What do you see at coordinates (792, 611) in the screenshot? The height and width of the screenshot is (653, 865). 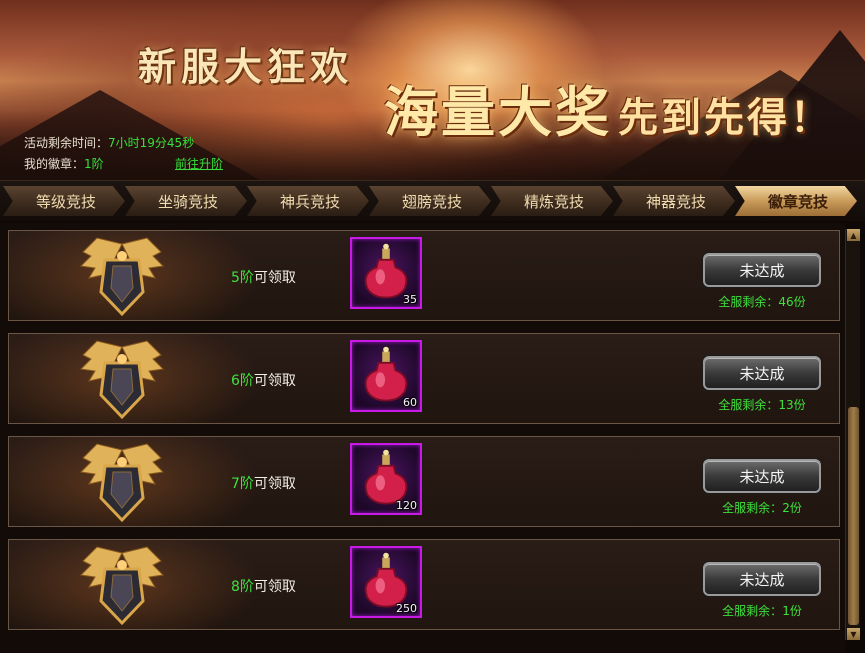 I see `remain-value: 1份` at bounding box center [792, 611].